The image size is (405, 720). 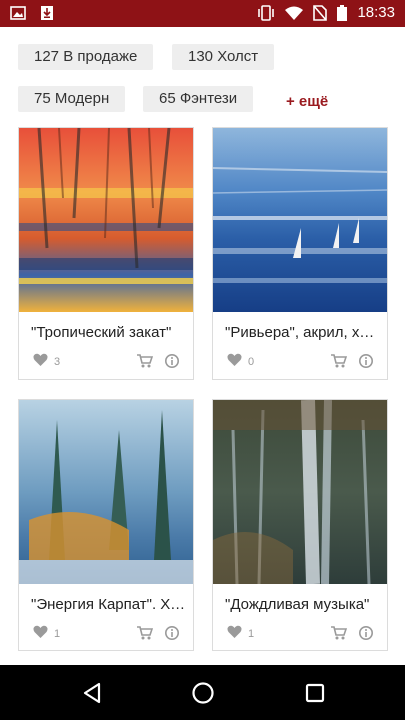 I want to click on more-tags-link: + ещё, so click(x=307, y=102).